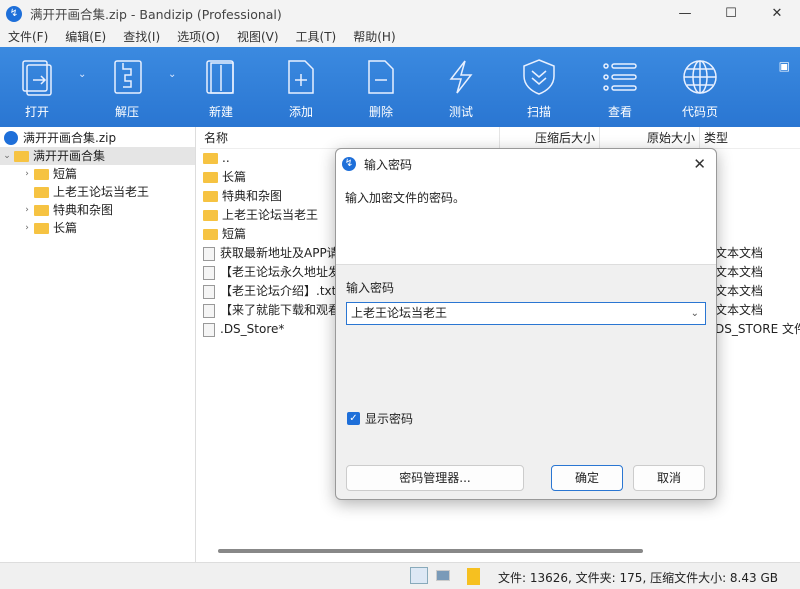  Describe the element at coordinates (443, 575) in the screenshot. I see `thumbnail-view-icon` at that location.